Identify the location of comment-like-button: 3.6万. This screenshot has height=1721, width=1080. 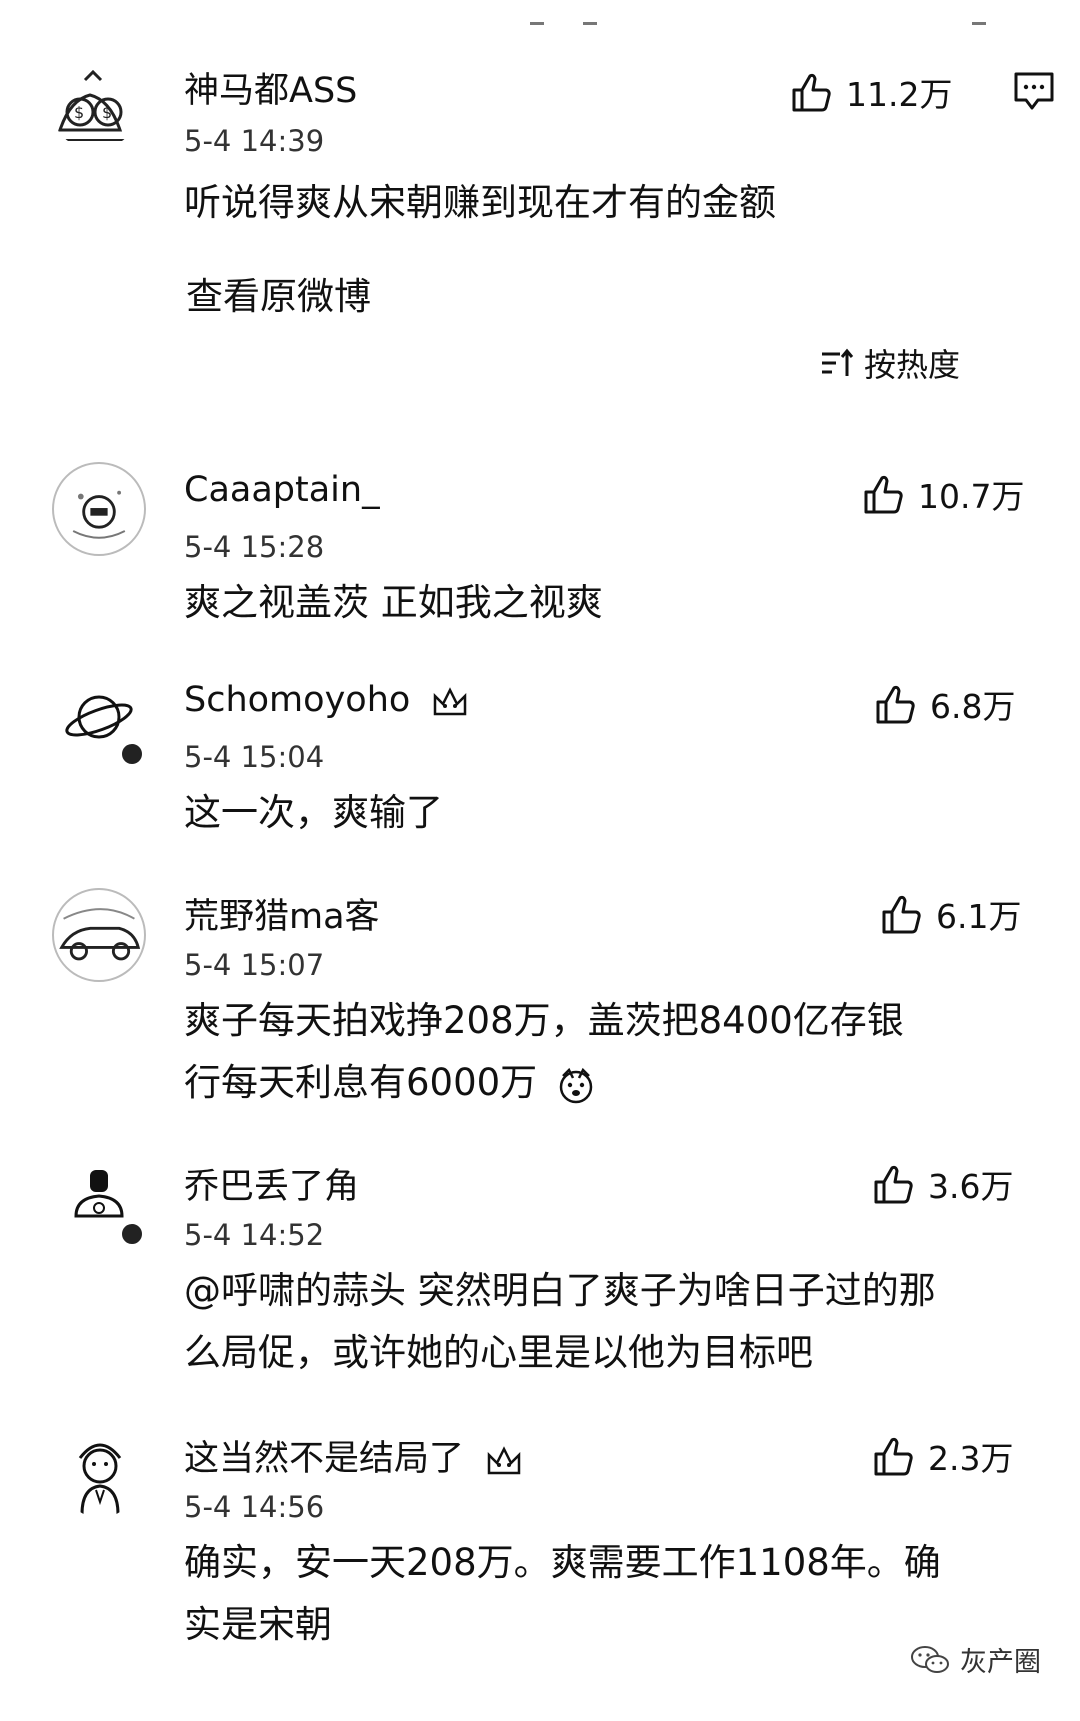
(942, 1184).